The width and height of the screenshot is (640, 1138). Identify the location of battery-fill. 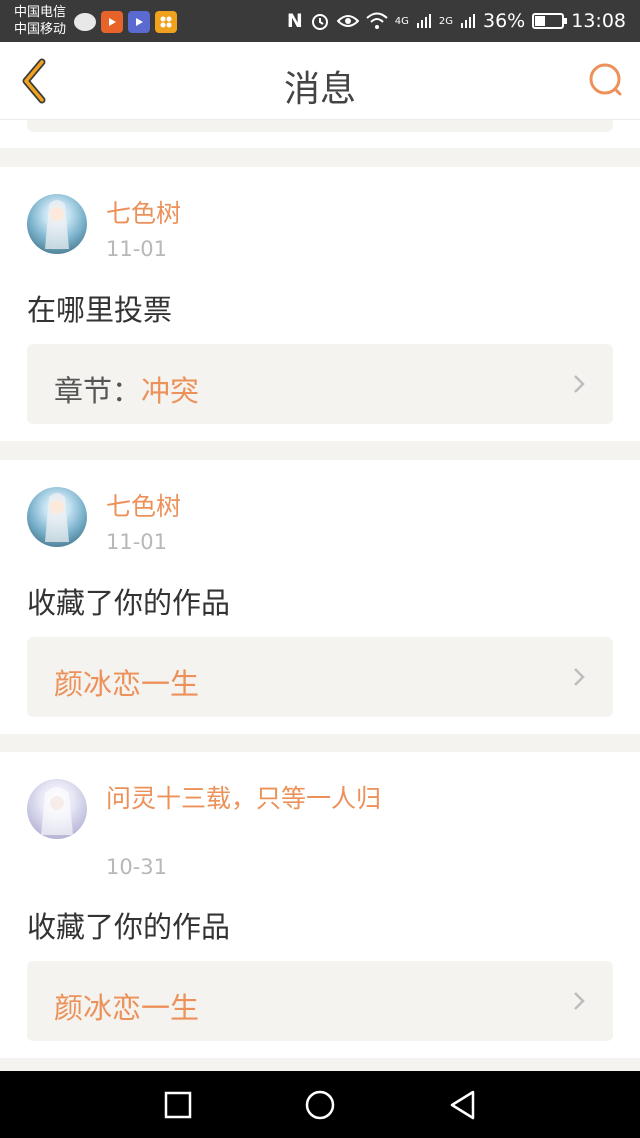
(540, 21).